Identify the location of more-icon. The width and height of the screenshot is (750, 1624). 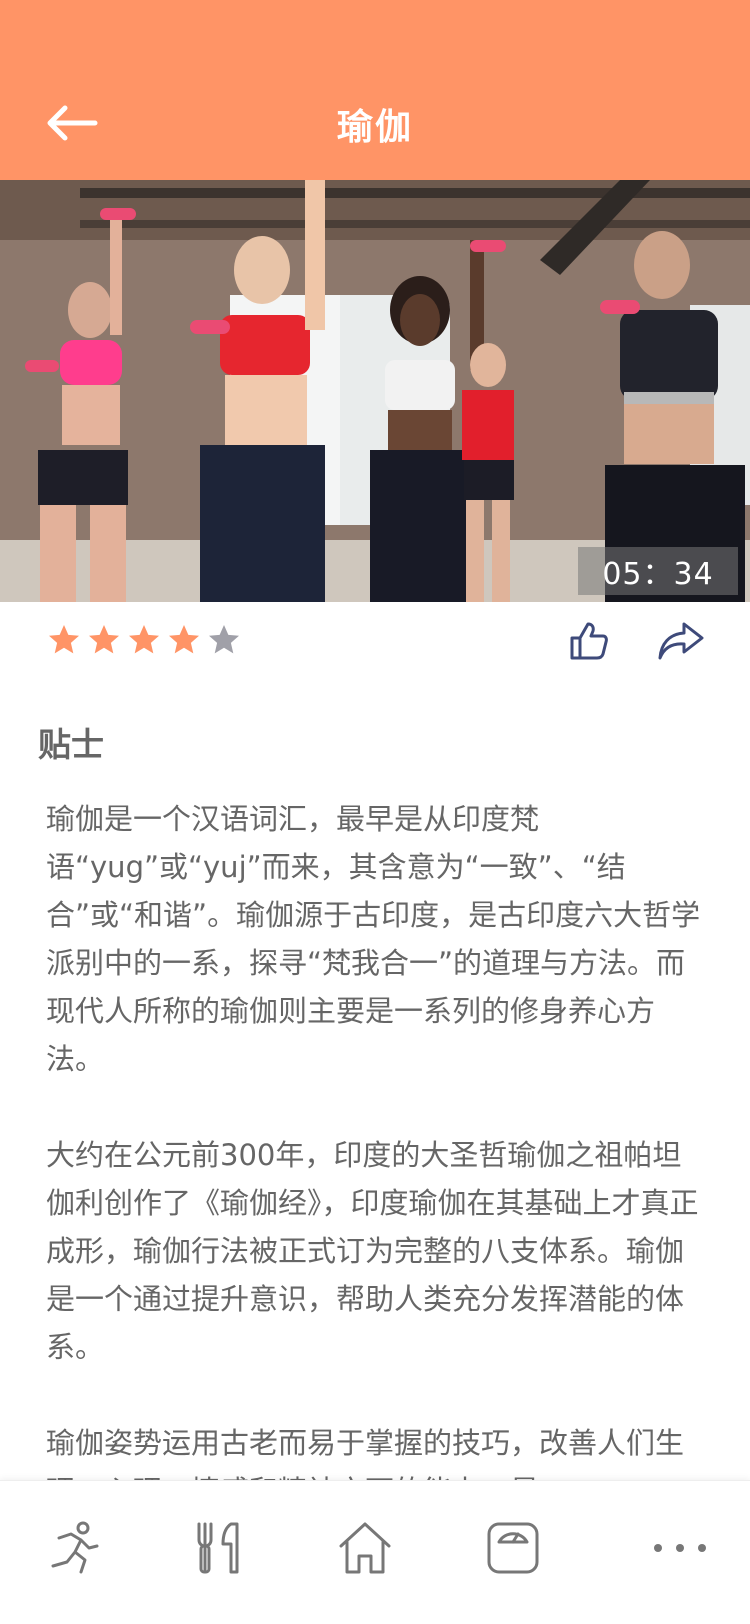
(680, 1548).